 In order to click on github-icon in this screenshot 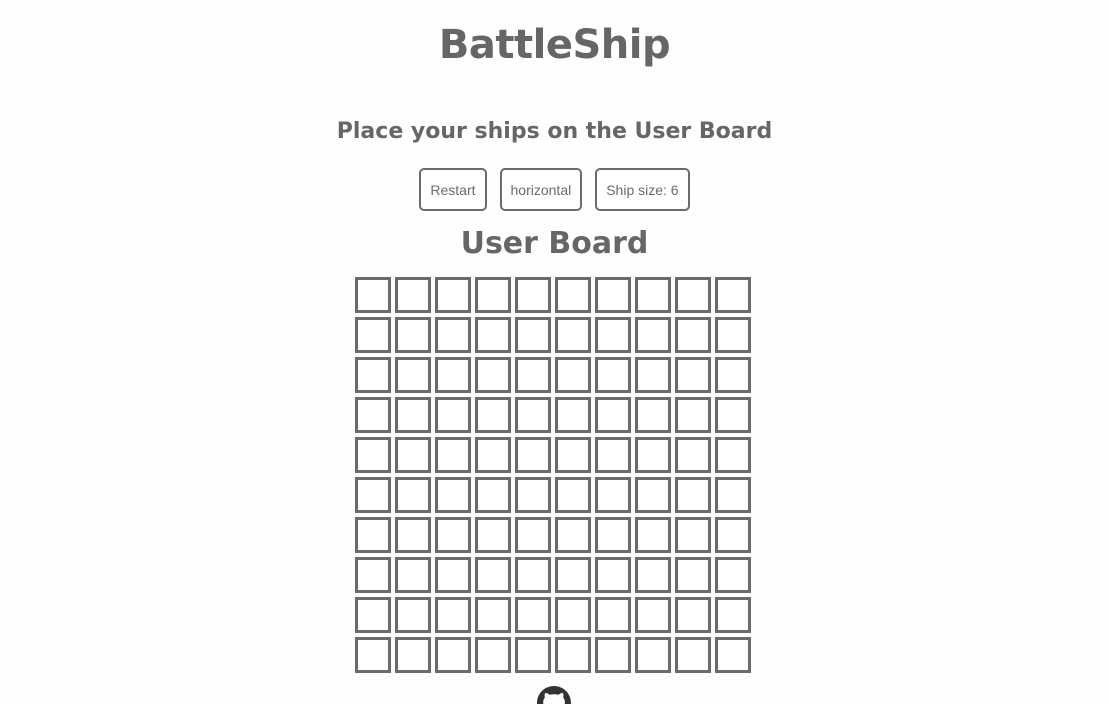, I will do `click(554, 695)`.